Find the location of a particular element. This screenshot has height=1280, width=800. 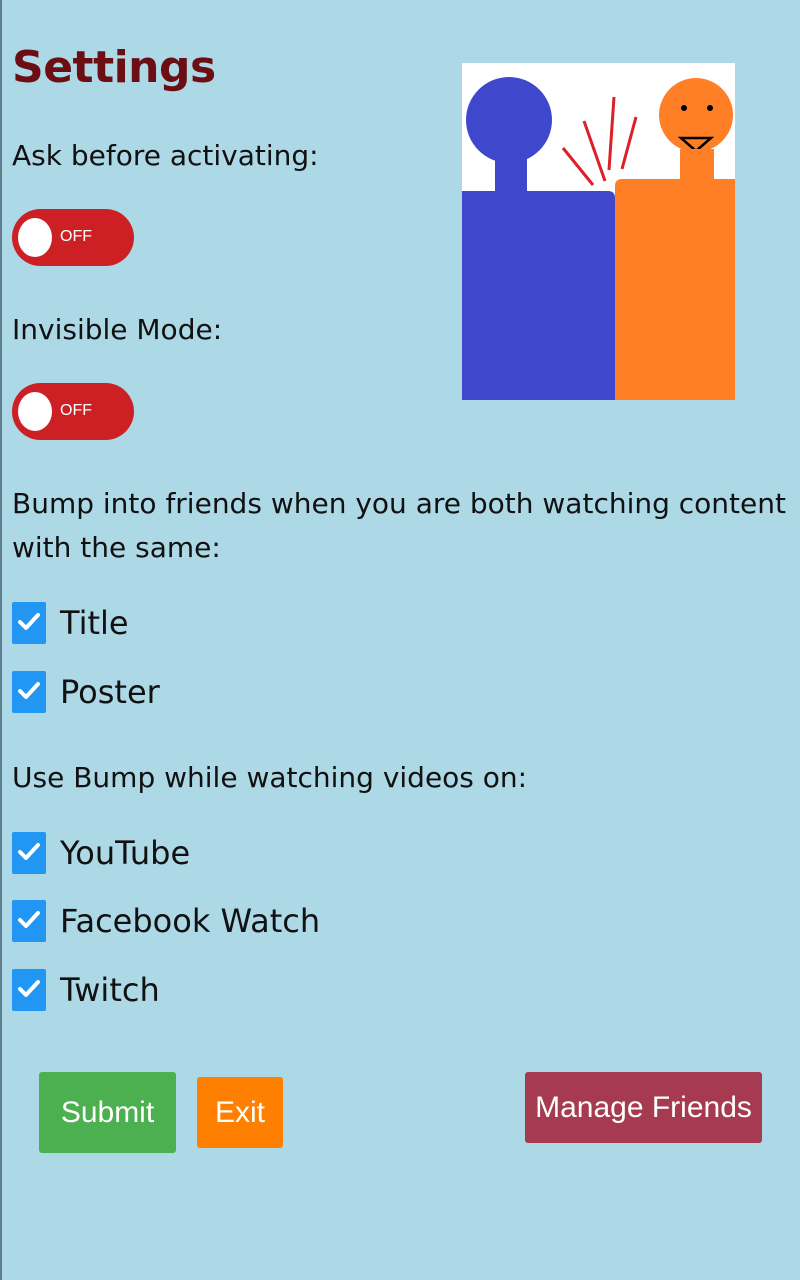

exit-button: Exit is located at coordinates (240, 1112).